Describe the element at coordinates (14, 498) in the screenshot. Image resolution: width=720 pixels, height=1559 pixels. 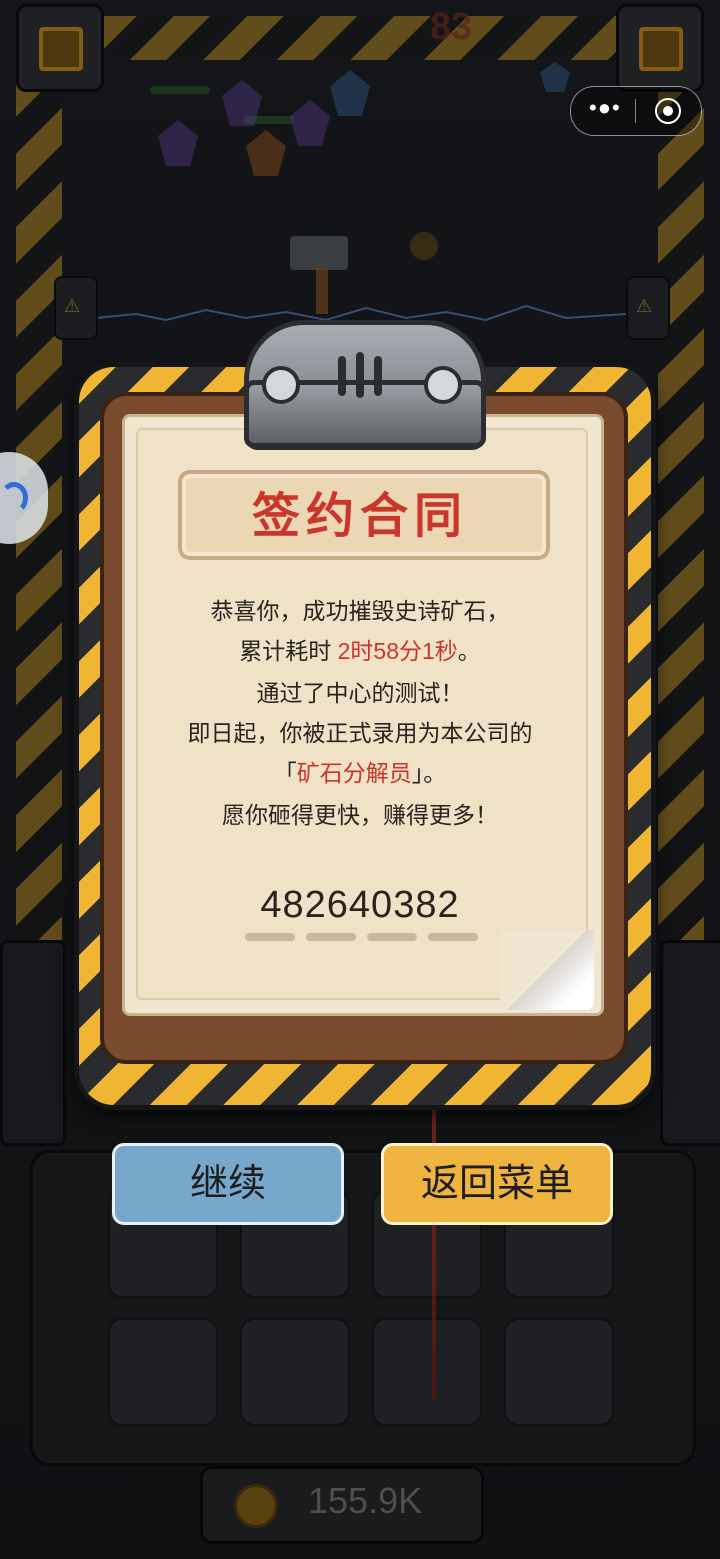
I see `refresh-icon` at that location.